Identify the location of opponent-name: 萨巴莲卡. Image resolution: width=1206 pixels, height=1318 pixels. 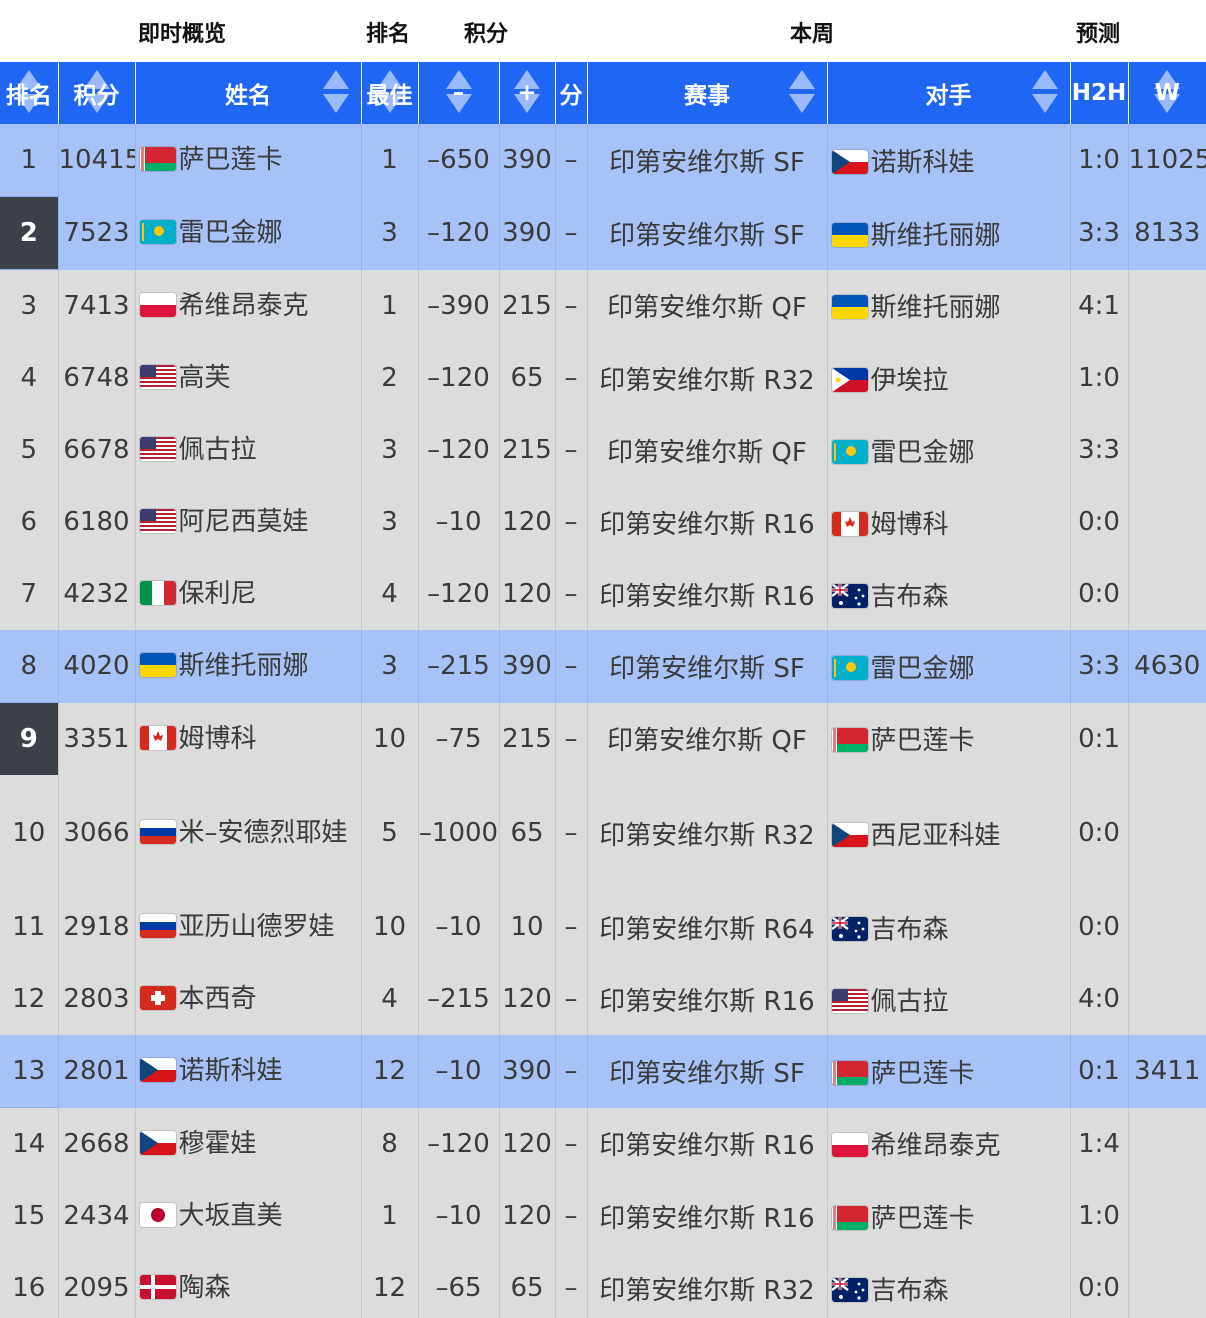
(922, 1218).